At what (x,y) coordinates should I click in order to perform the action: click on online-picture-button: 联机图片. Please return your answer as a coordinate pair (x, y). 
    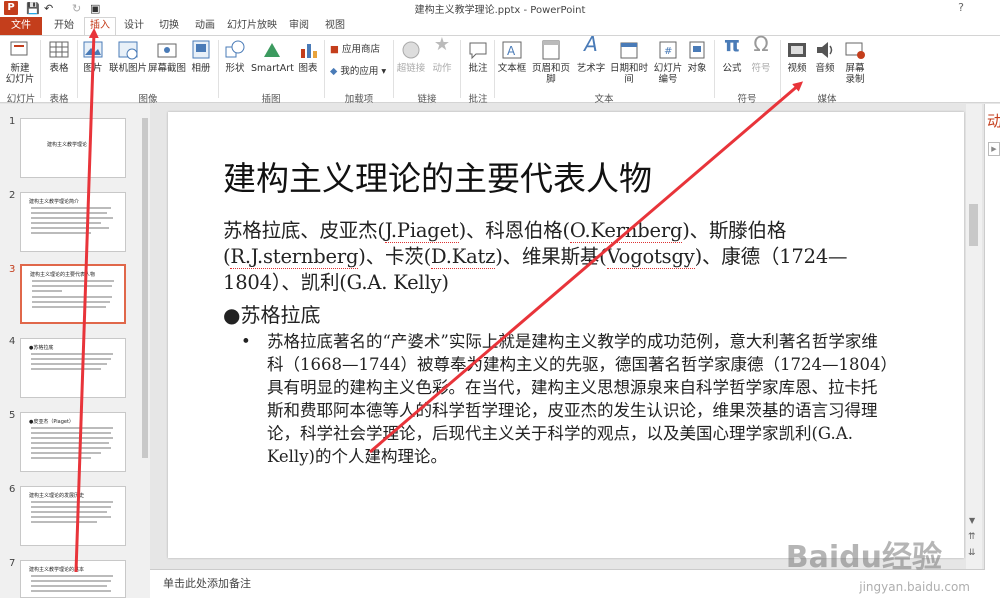
    Looking at the image, I should click on (128, 56).